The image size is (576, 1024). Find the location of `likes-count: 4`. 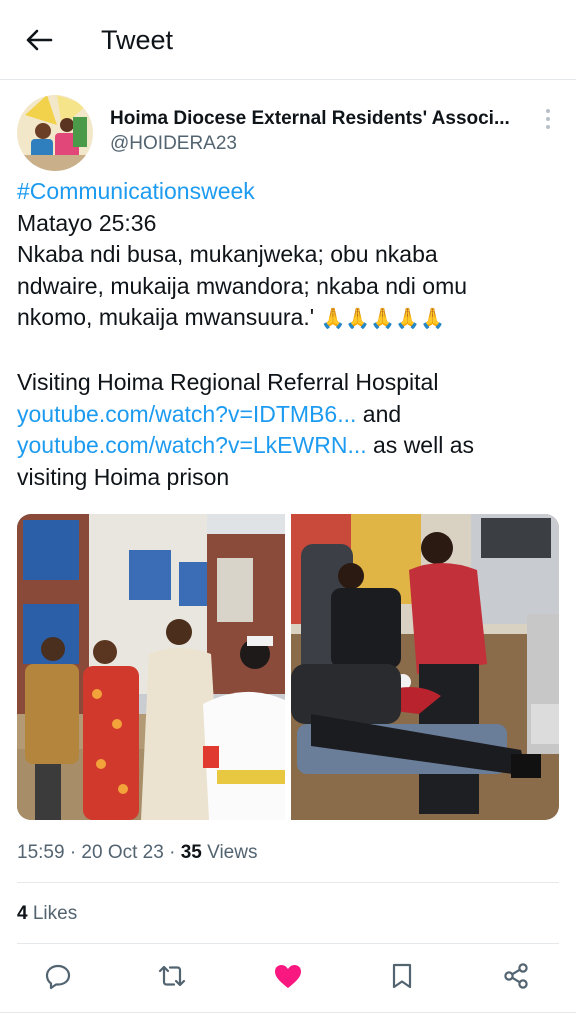

likes-count: 4 is located at coordinates (22, 913).